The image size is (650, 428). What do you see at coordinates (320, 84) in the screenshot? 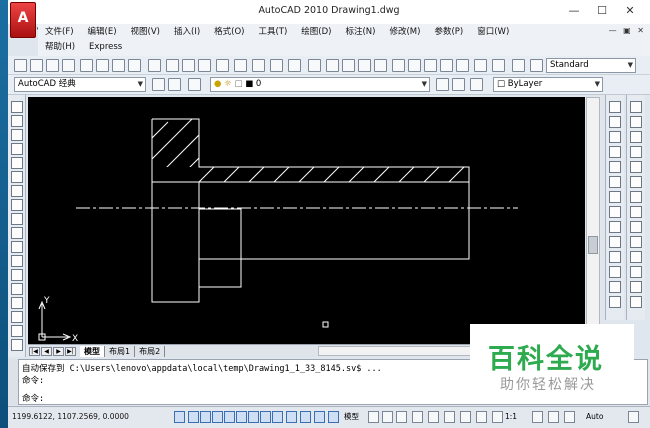
I see `layer-select: ● ☼ □ ■ 0 ▼` at bounding box center [320, 84].